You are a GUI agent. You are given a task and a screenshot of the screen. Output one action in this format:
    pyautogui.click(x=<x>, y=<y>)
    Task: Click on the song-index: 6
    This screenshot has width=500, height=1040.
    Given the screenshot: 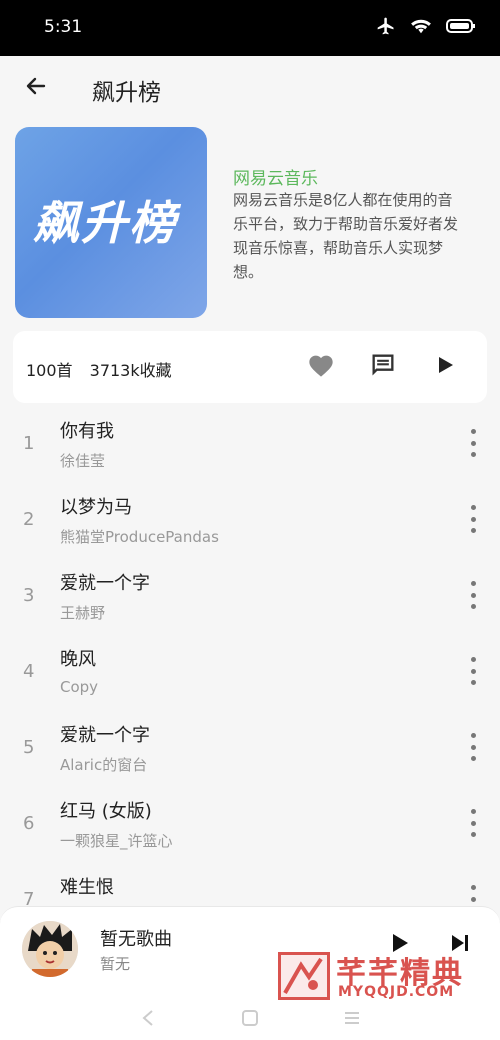 What is the action you would take?
    pyautogui.click(x=29, y=823)
    